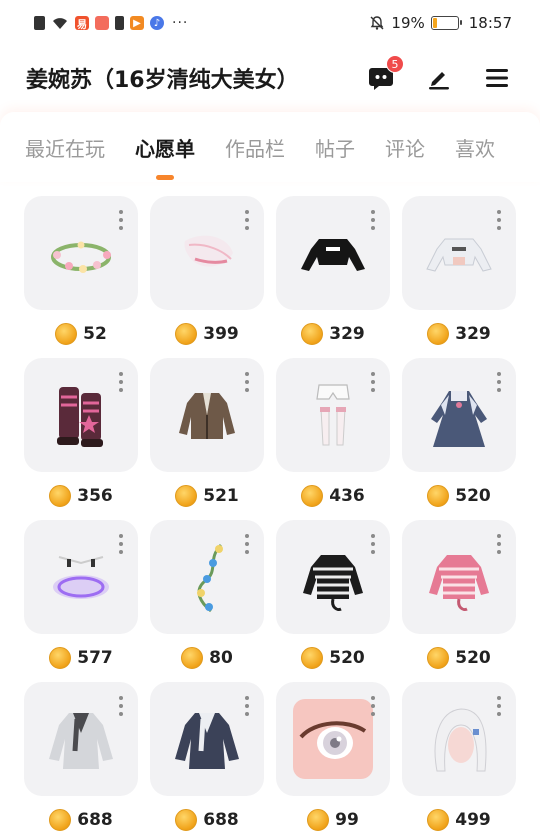 The image size is (540, 840). What do you see at coordinates (384, 75) in the screenshot?
I see `messages-button: 5` at bounding box center [384, 75].